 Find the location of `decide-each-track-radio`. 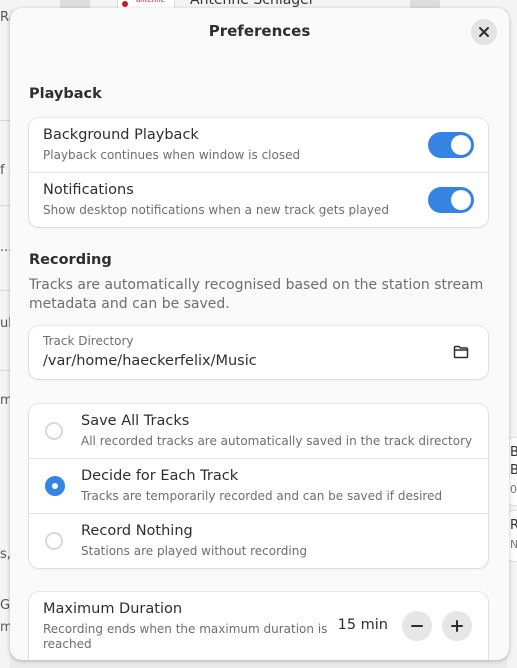

decide-each-track-radio is located at coordinates (55, 486).